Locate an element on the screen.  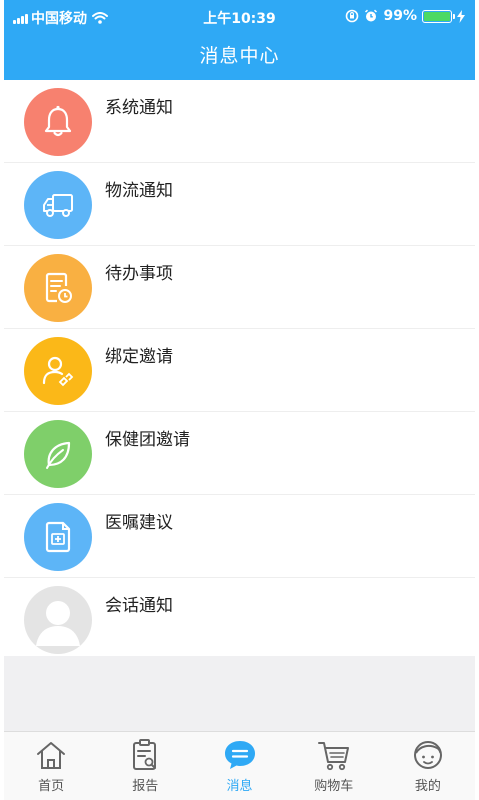
tab-profile: 我的 is located at coordinates (428, 766).